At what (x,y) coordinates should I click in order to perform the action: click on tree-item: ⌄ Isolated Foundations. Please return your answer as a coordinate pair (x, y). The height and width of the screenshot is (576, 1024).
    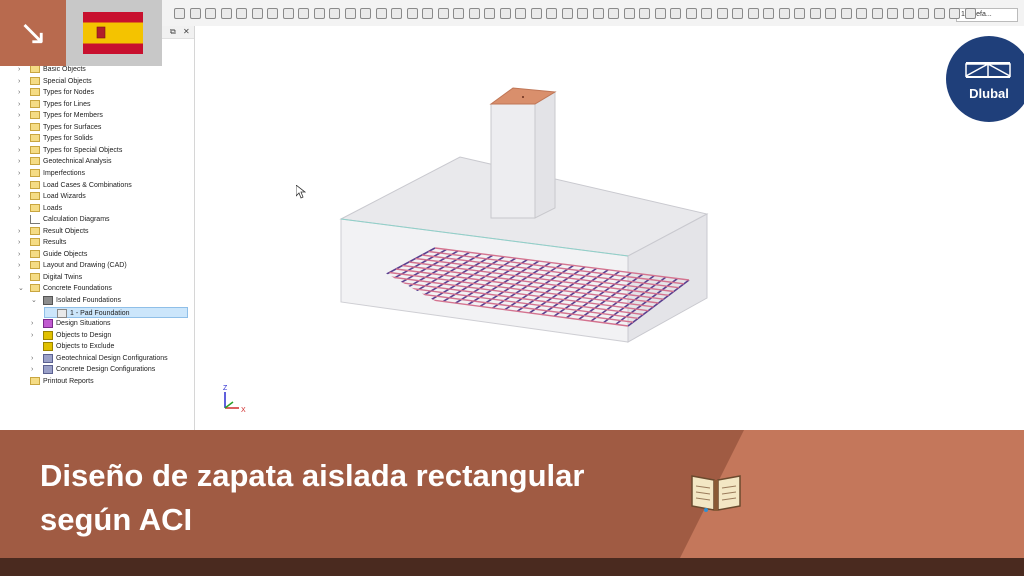
    Looking at the image, I should click on (116, 300).